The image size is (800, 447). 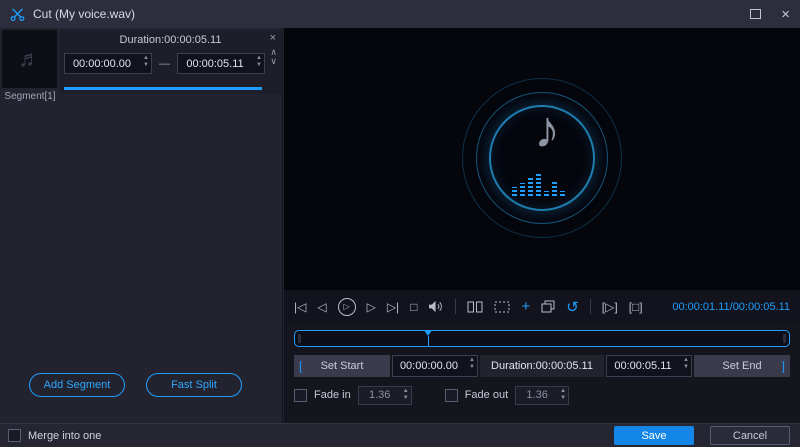 I want to click on segment-start-input, so click(x=108, y=63).